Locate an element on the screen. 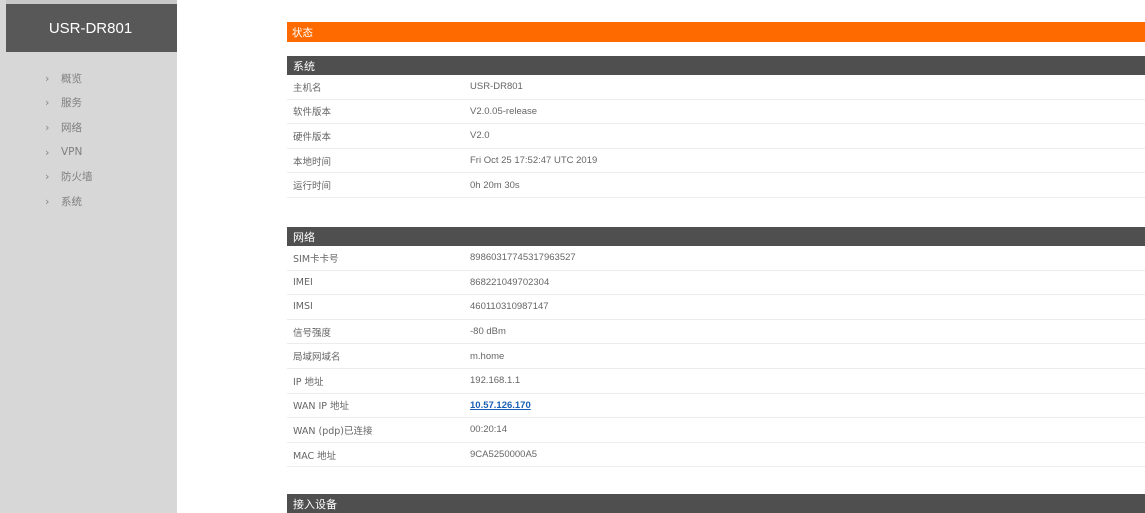 Image resolution: width=1145 pixels, height=513 pixels. table-row: IP 地址 192.168.1.1 is located at coordinates (716, 381).